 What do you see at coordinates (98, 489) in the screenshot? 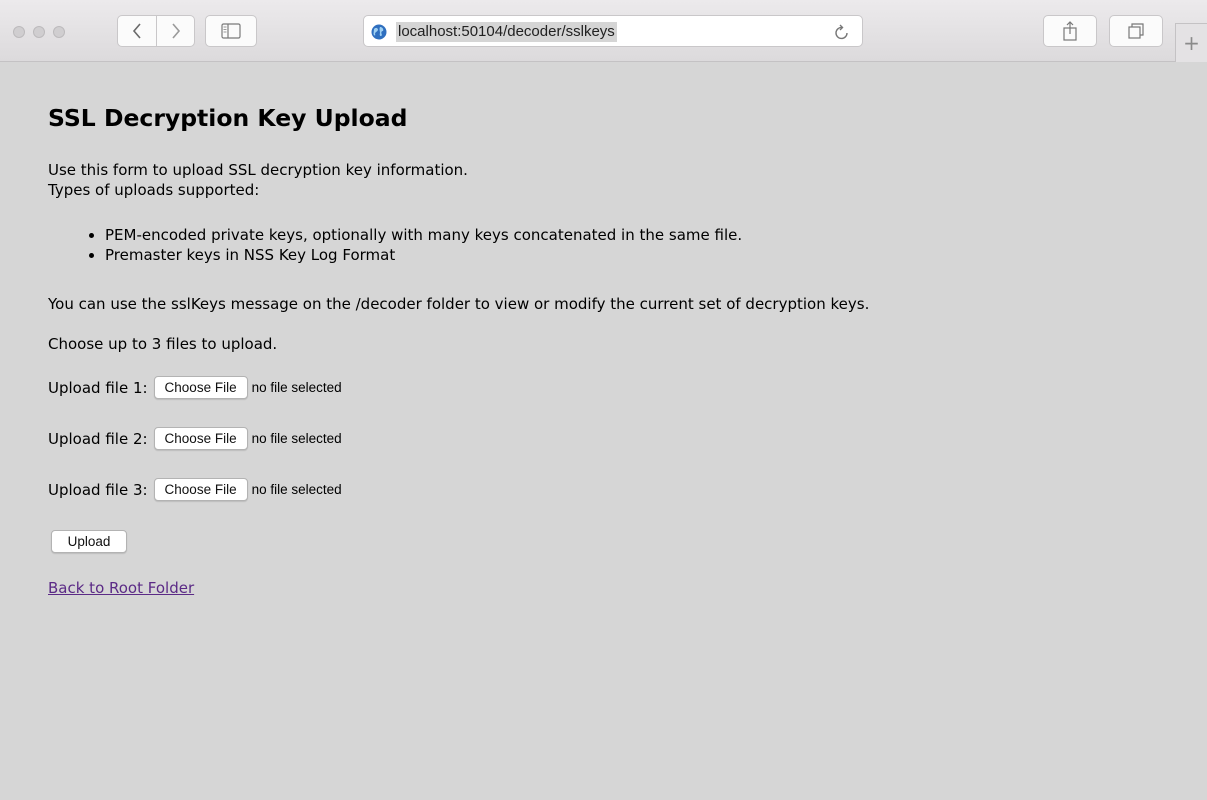
I see `upload-file-label: Upload file 3:` at bounding box center [98, 489].